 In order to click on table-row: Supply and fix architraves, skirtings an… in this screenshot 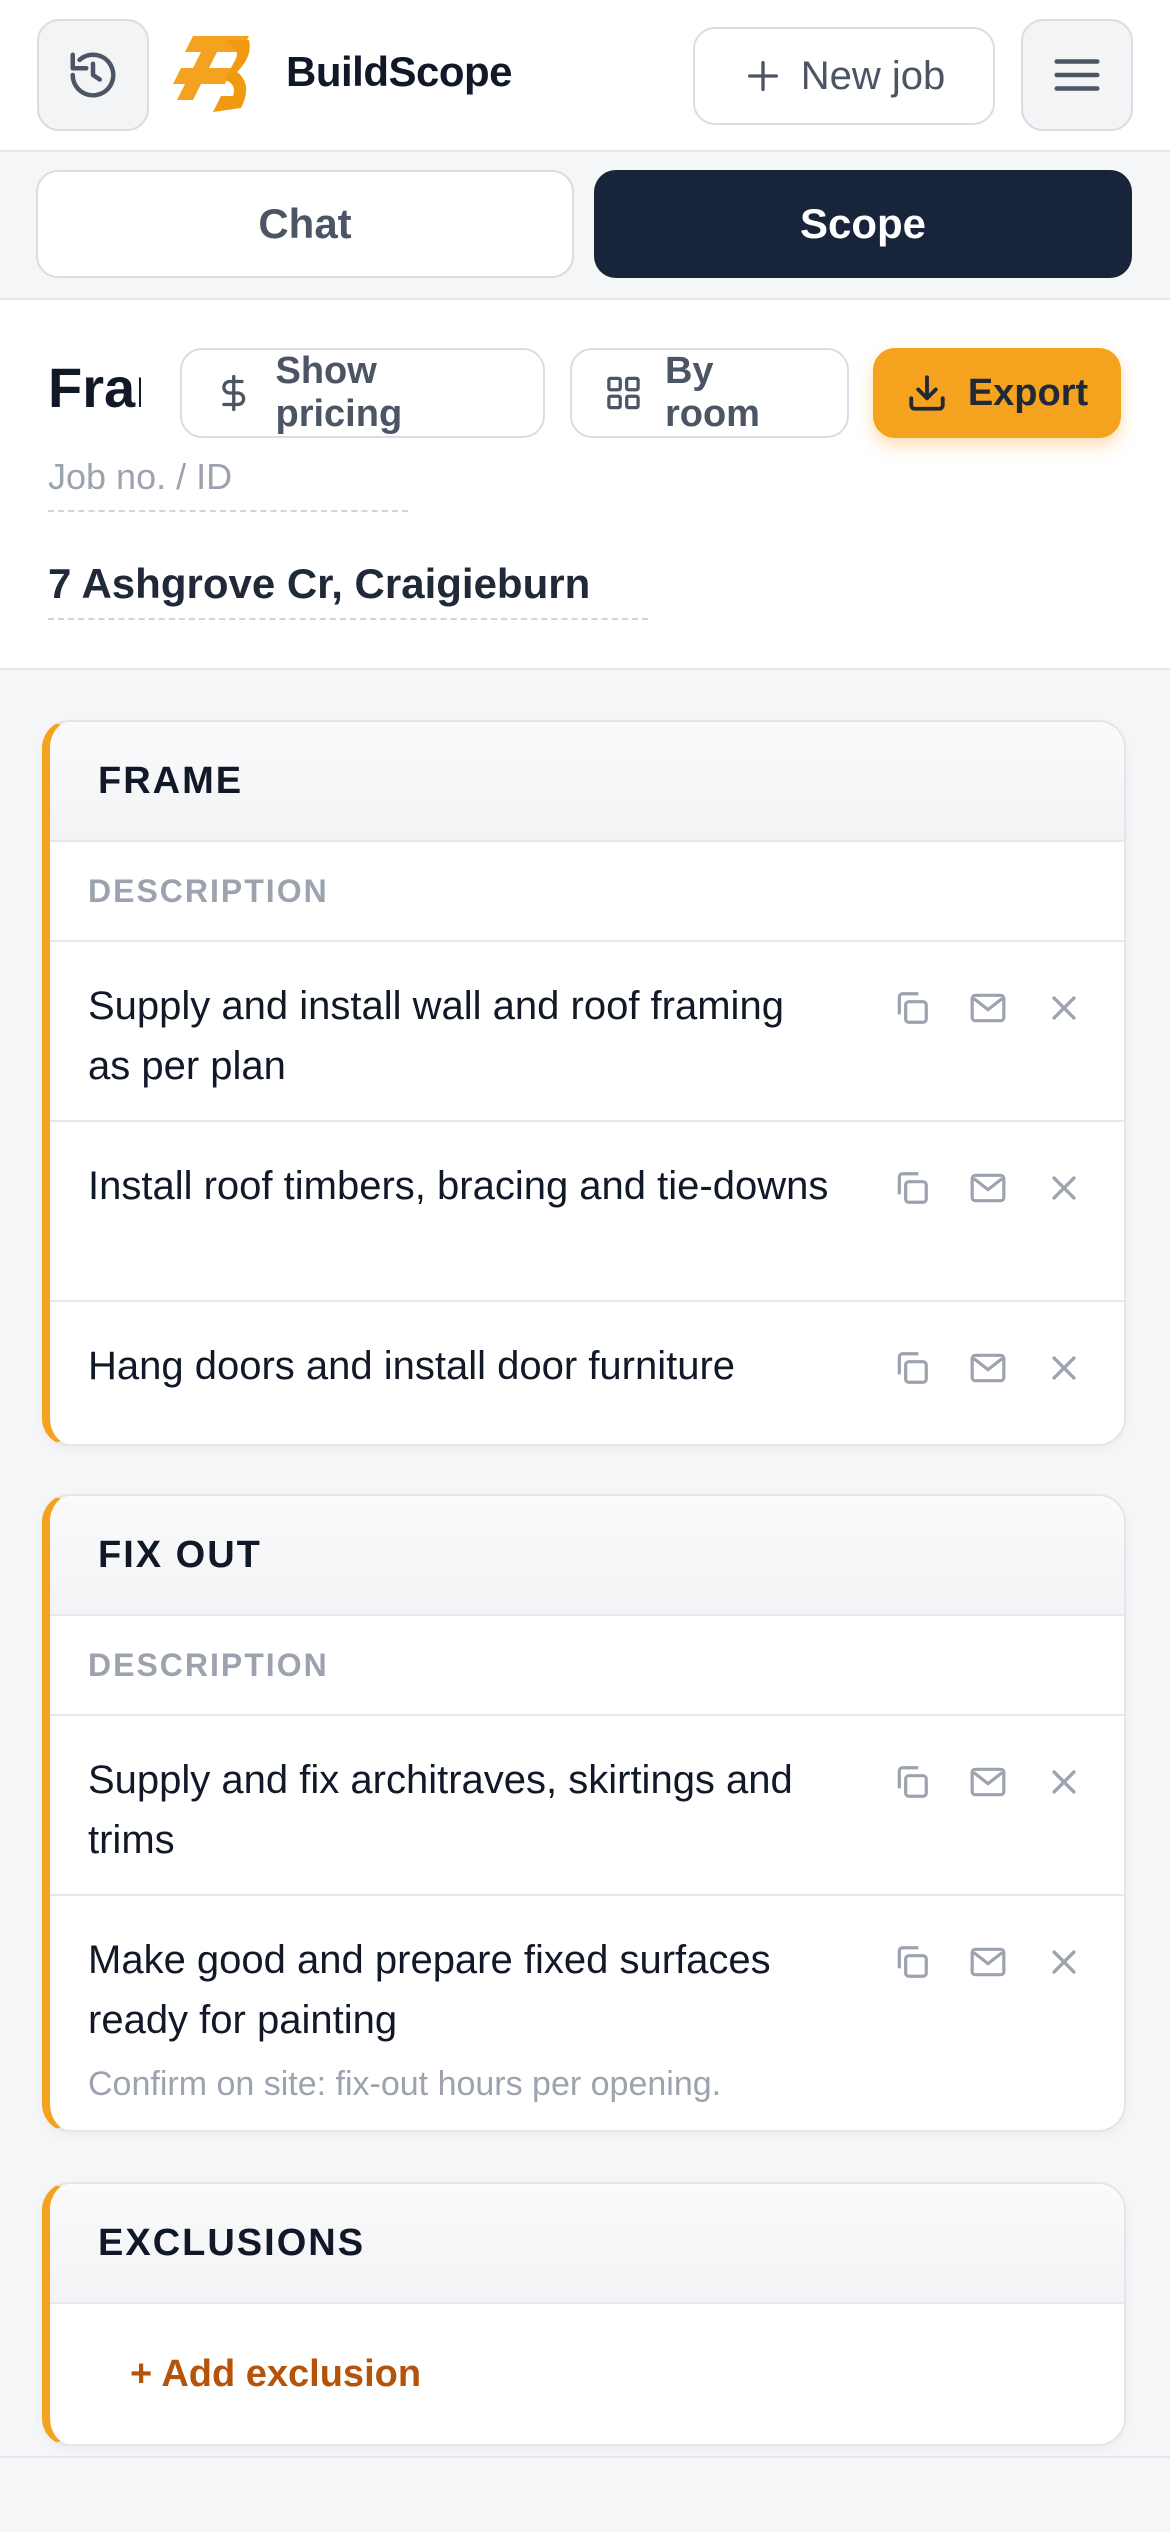, I will do `click(587, 1806)`.